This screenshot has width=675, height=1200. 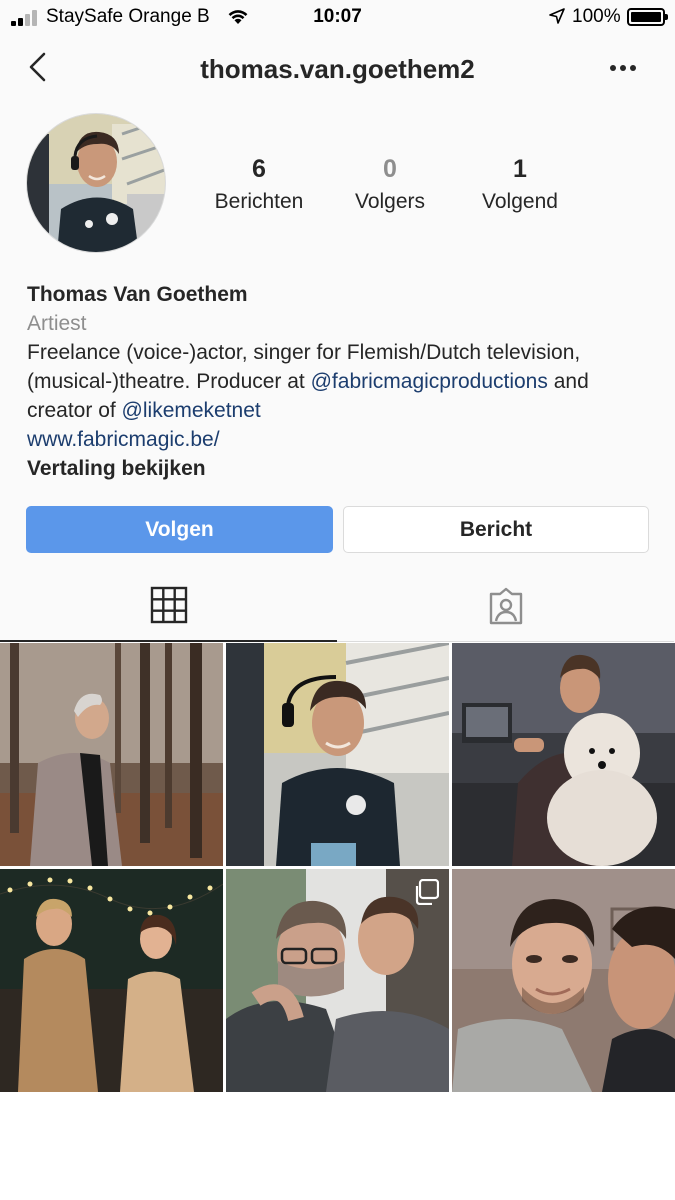 What do you see at coordinates (390, 184) in the screenshot?
I see `followers-stat: 0 Volgers` at bounding box center [390, 184].